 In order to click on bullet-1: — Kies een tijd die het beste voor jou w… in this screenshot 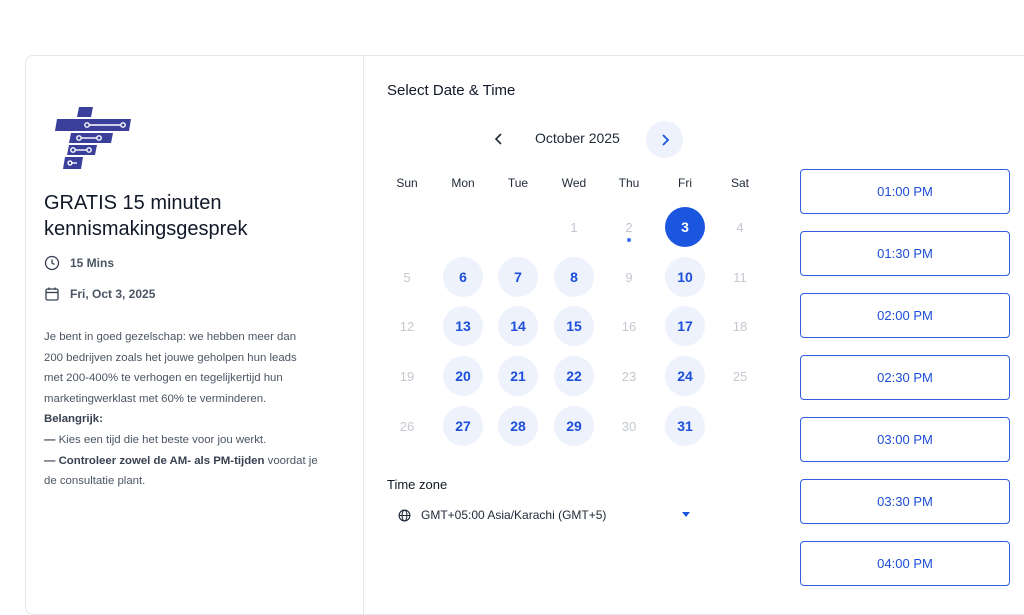, I will do `click(194, 440)`.